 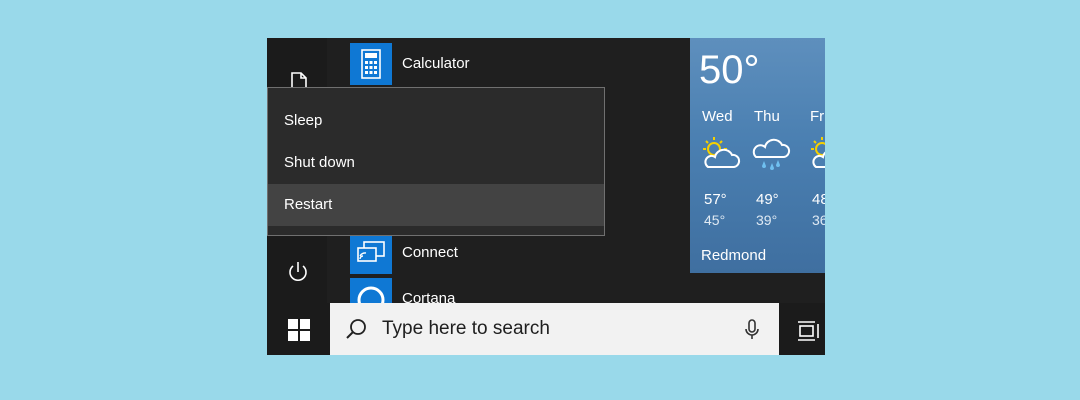 What do you see at coordinates (734, 255) in the screenshot?
I see `weather-location: Redmond` at bounding box center [734, 255].